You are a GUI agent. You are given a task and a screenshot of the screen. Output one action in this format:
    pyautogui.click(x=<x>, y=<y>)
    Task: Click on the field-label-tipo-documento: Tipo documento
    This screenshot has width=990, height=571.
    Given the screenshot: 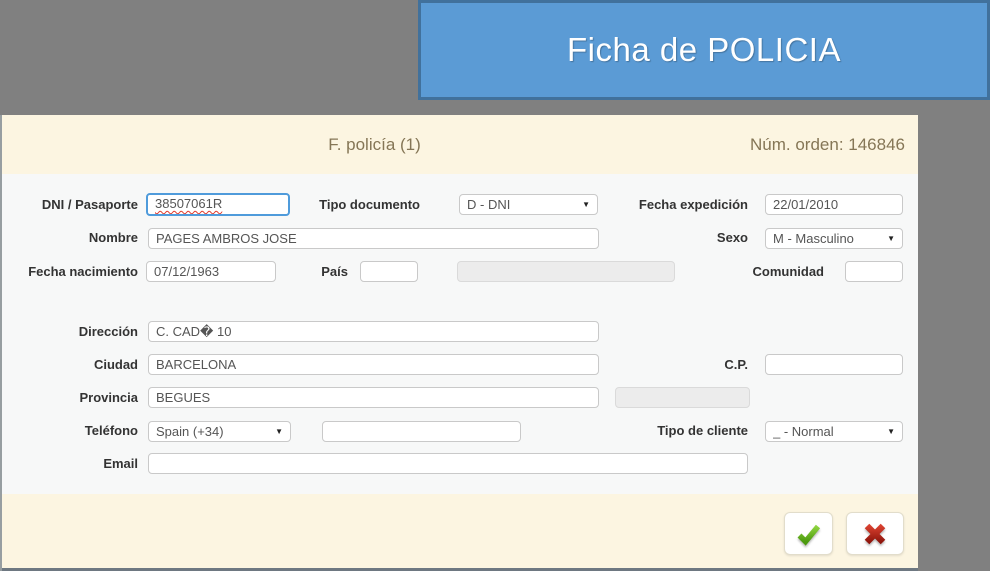 What is the action you would take?
    pyautogui.click(x=369, y=204)
    